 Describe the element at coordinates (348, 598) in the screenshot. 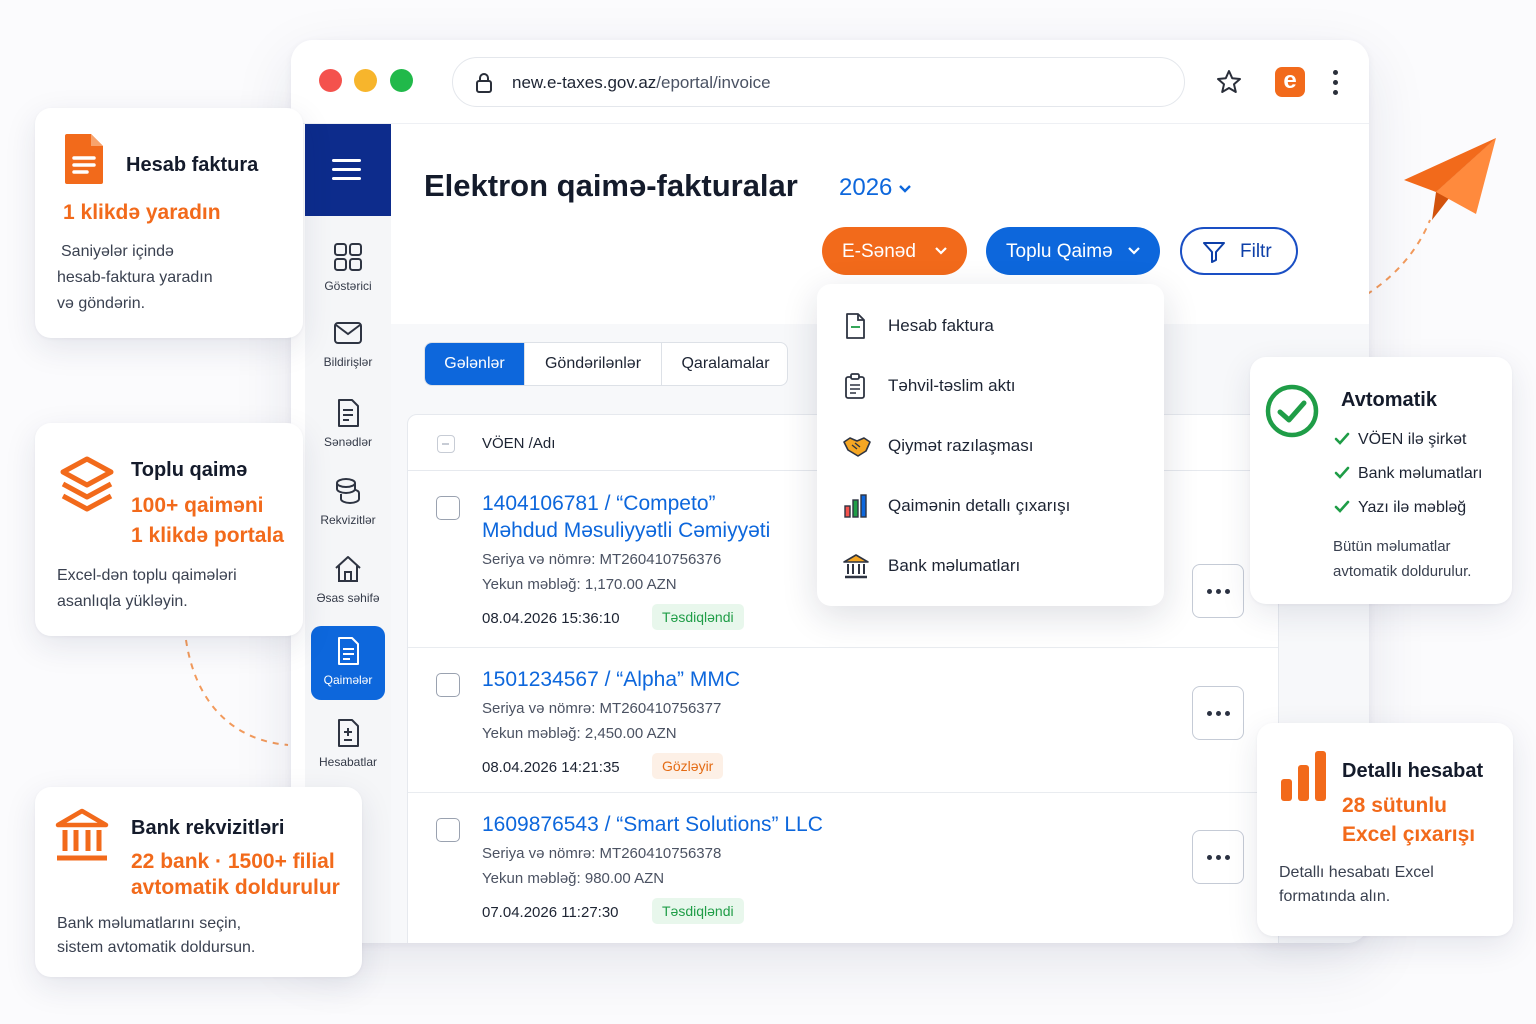

I see `sidebar-item-label: Əsas səhifə` at that location.